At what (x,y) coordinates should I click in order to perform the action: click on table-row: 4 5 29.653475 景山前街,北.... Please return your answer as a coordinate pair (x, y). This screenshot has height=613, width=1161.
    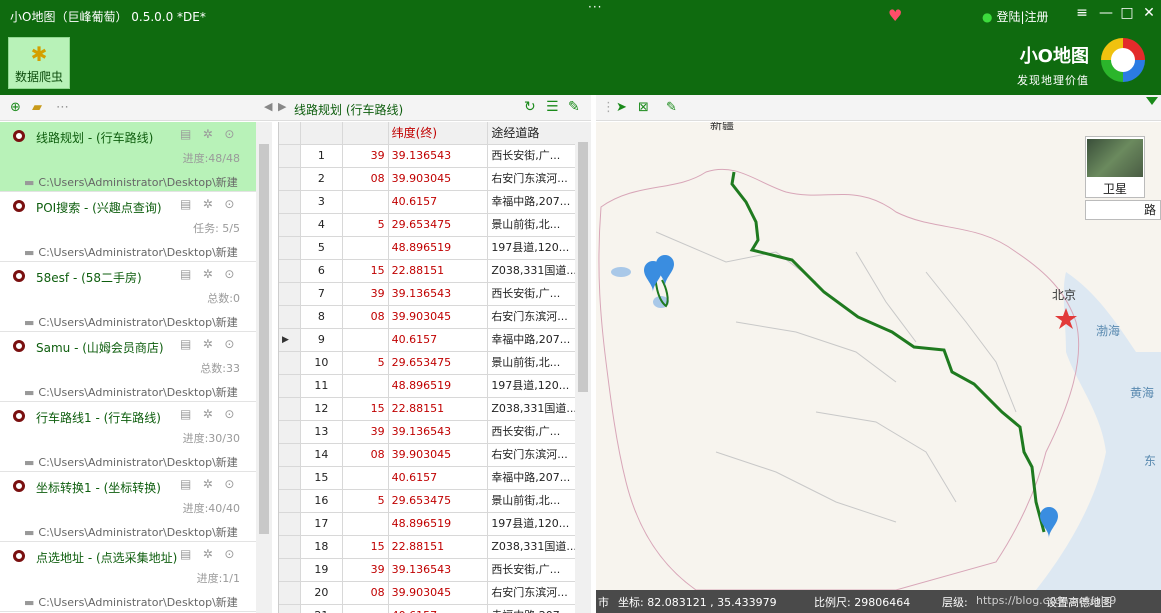
    Looking at the image, I should click on (427, 225).